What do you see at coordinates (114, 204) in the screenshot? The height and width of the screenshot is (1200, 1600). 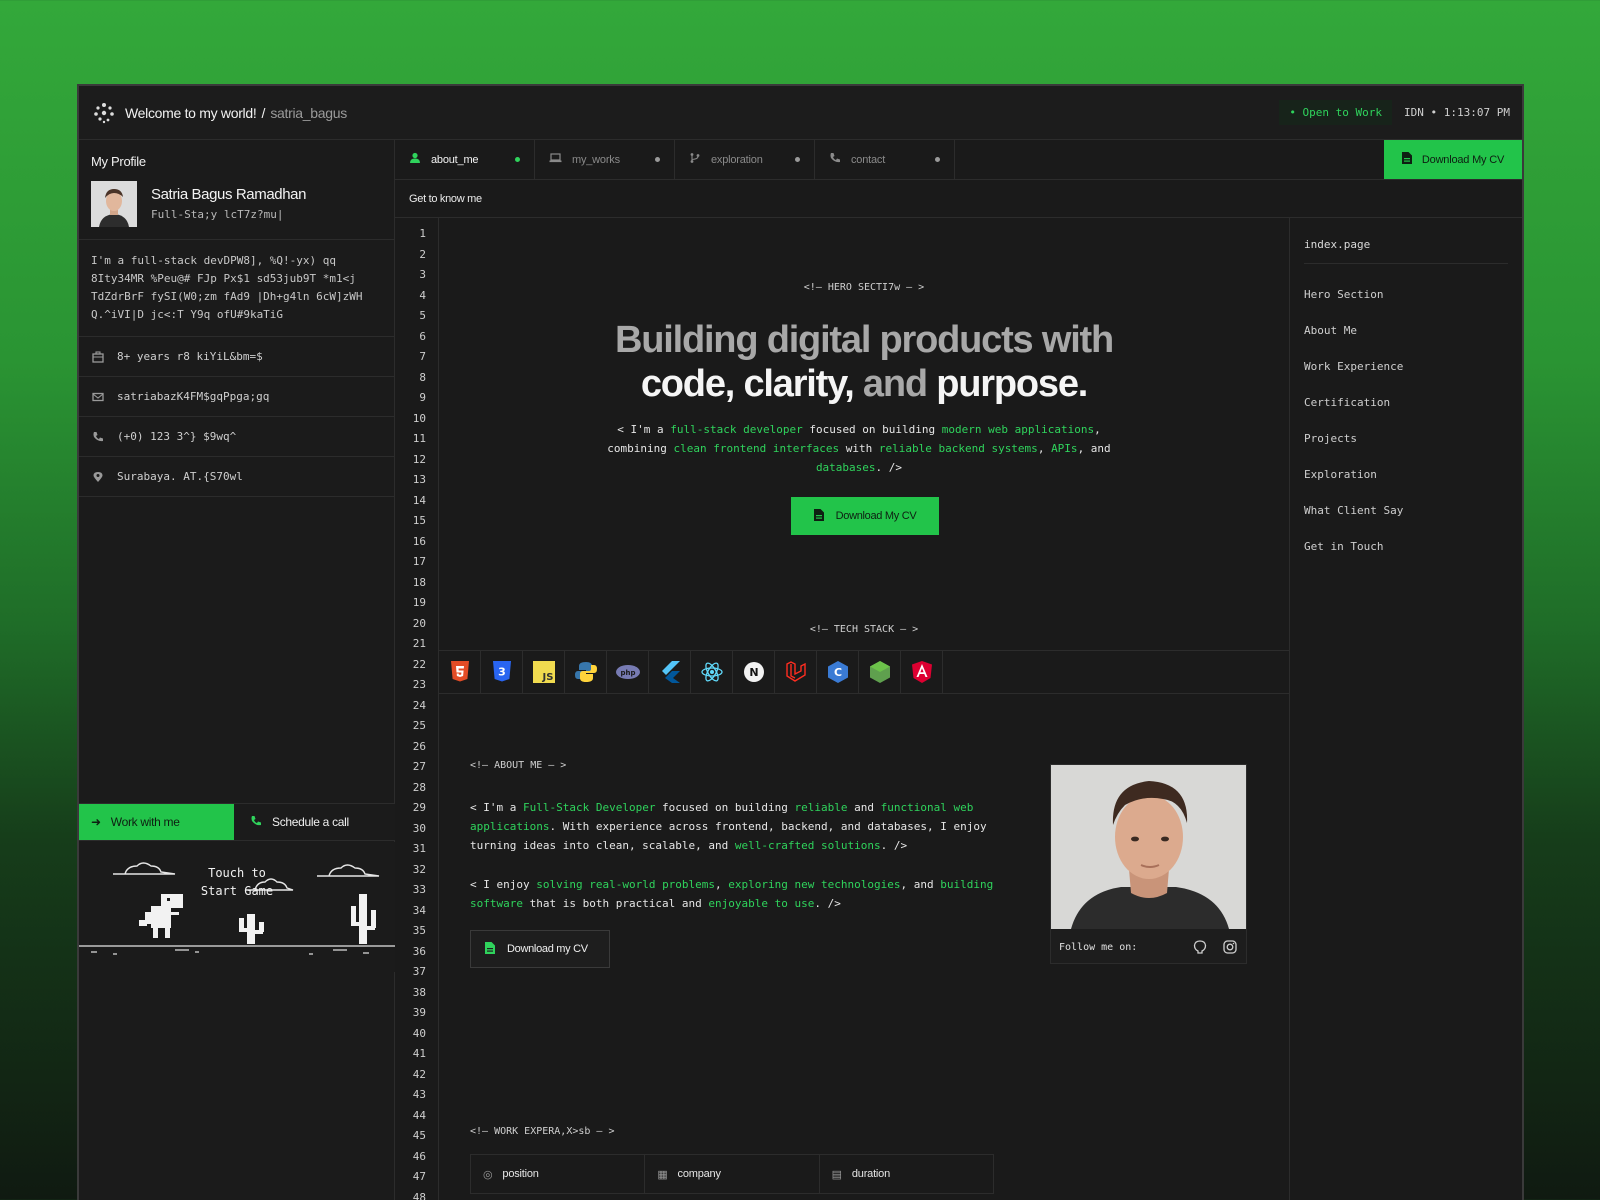 I see `avatar` at bounding box center [114, 204].